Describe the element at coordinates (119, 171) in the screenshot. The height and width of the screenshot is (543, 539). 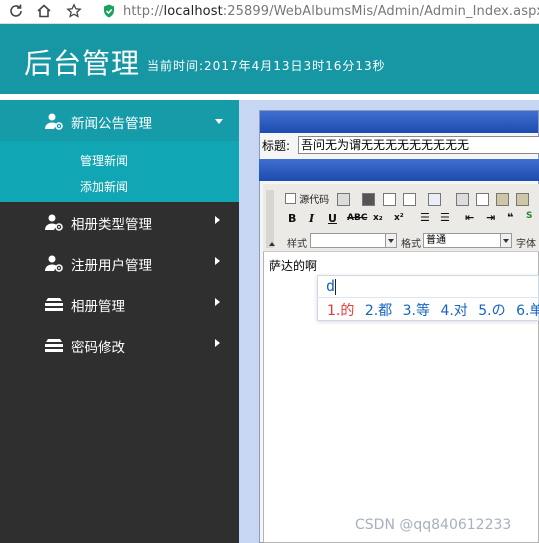
I see `sidebar-submenu: 管理新闻 添加新闻` at that location.